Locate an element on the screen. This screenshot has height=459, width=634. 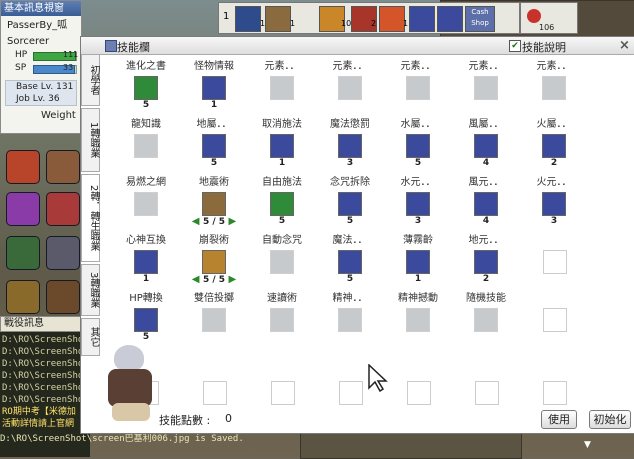
tab-novice: 初學者 is located at coordinates (90, 80).